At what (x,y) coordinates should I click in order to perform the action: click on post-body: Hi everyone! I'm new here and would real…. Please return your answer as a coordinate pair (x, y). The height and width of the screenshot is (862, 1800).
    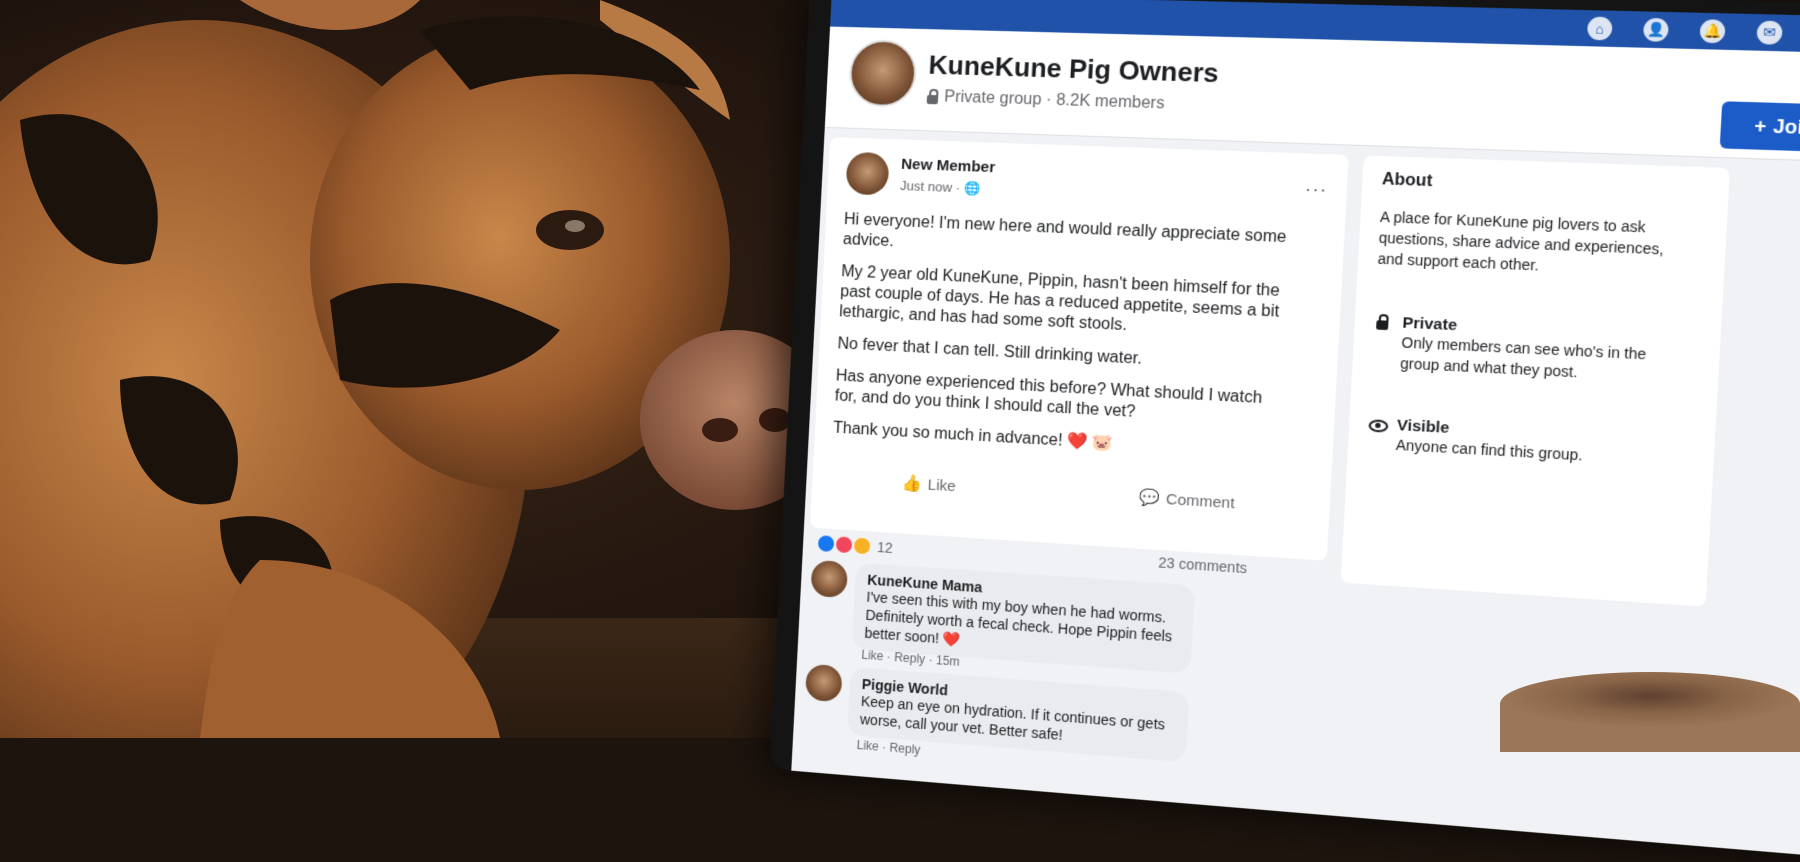
    Looking at the image, I should click on (1066, 343).